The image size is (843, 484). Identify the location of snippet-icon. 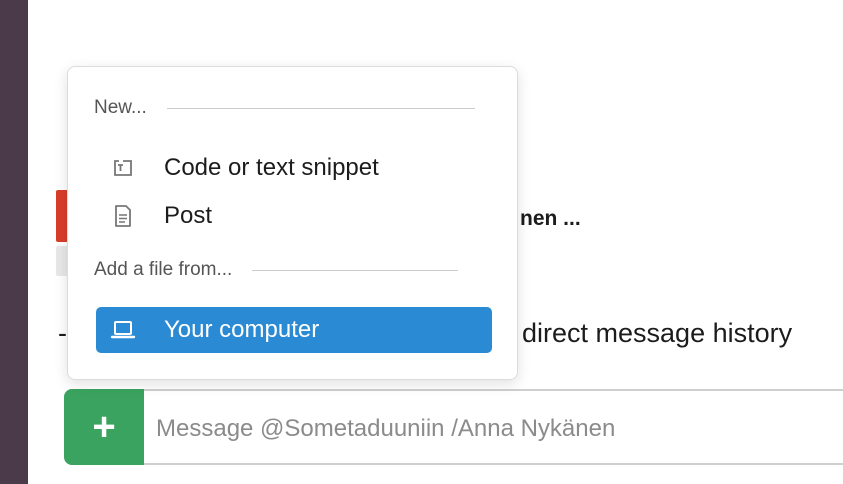
(123, 168).